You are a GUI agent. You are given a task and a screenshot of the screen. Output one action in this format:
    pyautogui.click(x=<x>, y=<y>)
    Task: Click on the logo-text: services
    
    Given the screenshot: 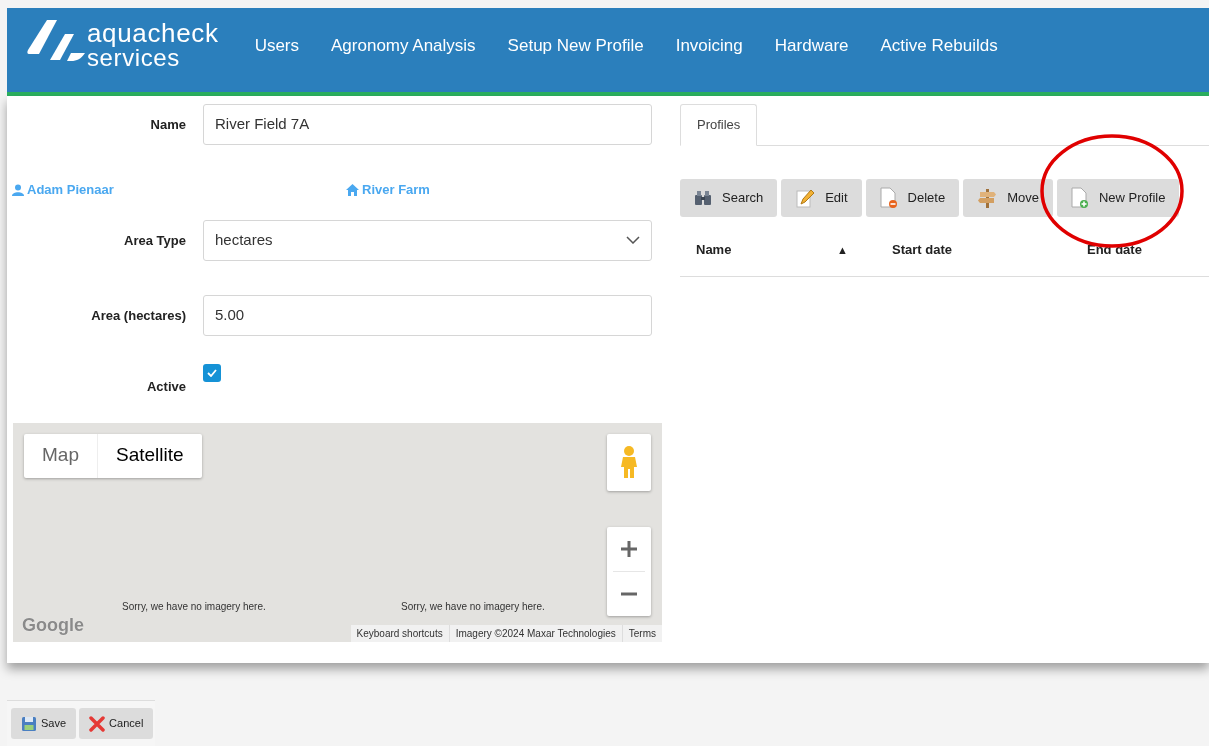 What is the action you would take?
    pyautogui.click(x=133, y=58)
    